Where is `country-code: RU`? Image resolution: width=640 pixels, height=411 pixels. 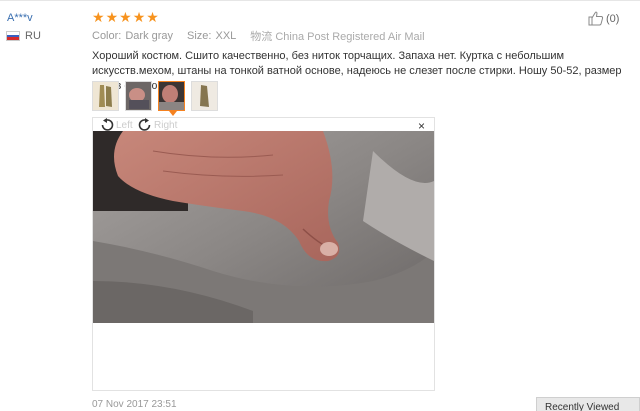
country-code: RU is located at coordinates (33, 36).